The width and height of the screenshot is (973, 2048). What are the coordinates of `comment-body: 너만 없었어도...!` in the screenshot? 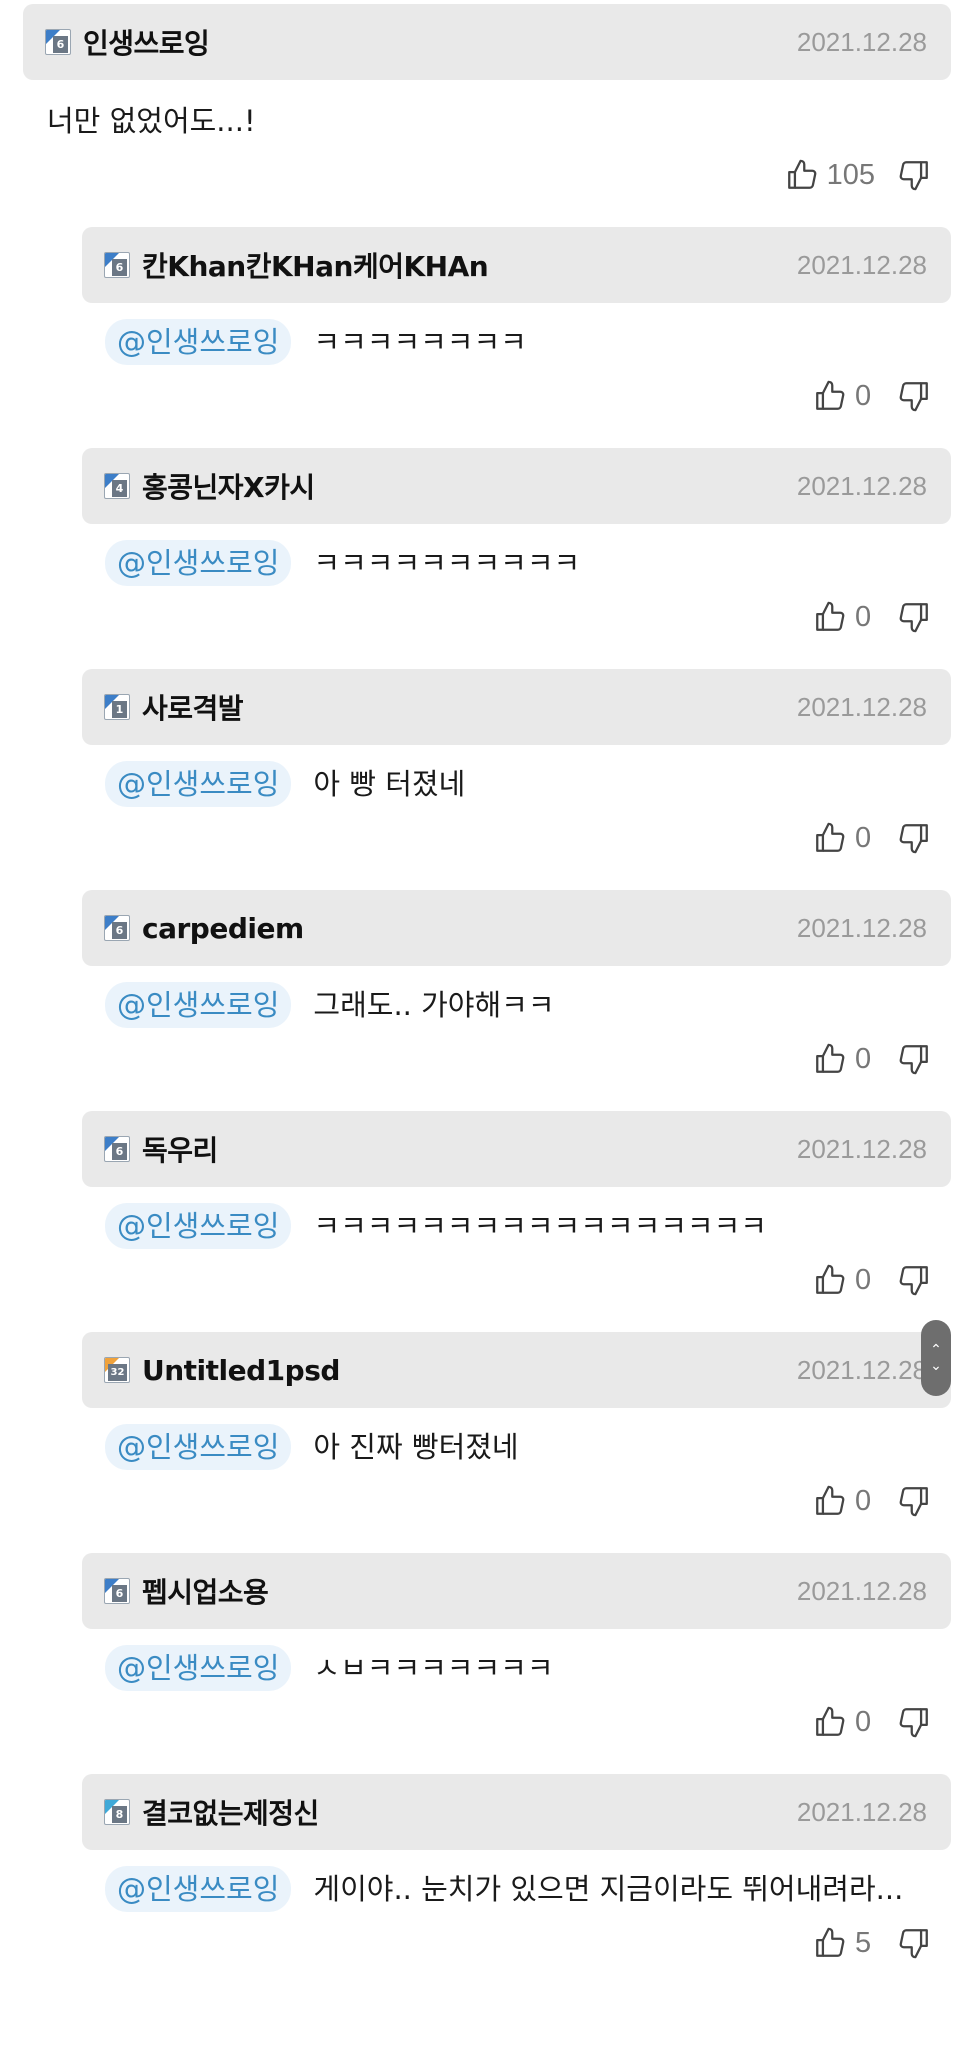 It's located at (487, 112).